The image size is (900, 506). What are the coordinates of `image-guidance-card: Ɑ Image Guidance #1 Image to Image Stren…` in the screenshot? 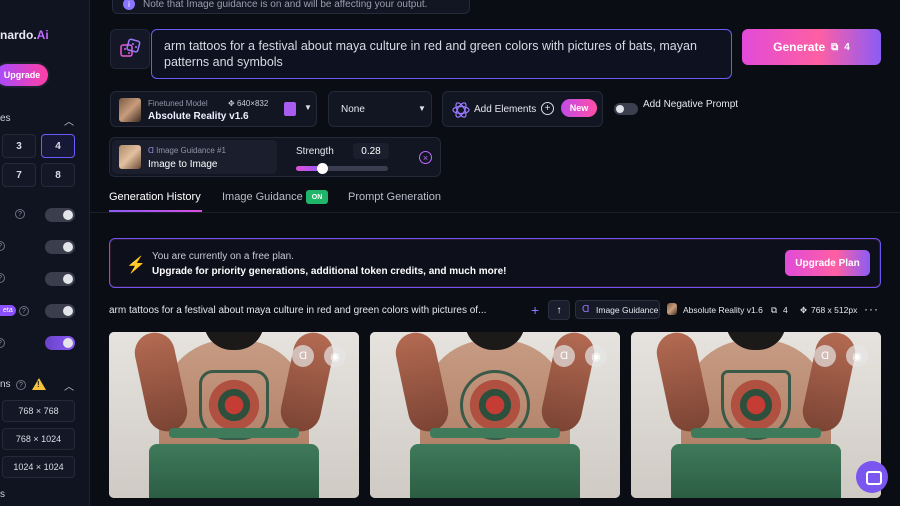 It's located at (275, 157).